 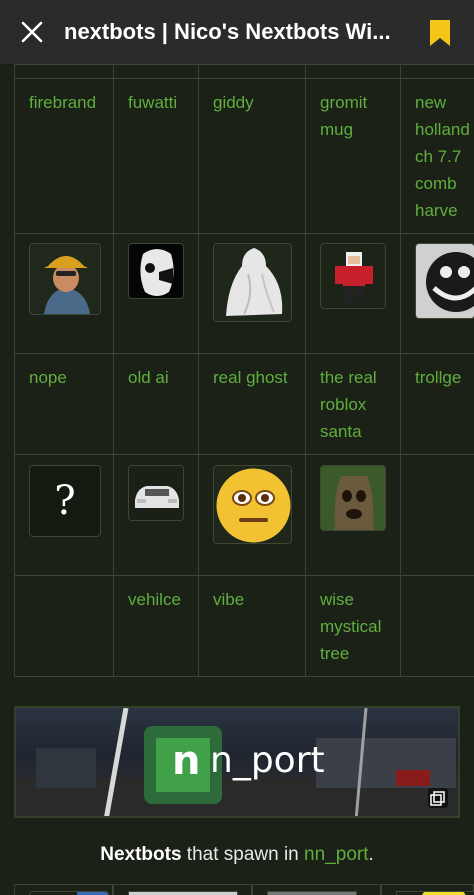 I want to click on roblox-santa-image, so click(x=353, y=276).